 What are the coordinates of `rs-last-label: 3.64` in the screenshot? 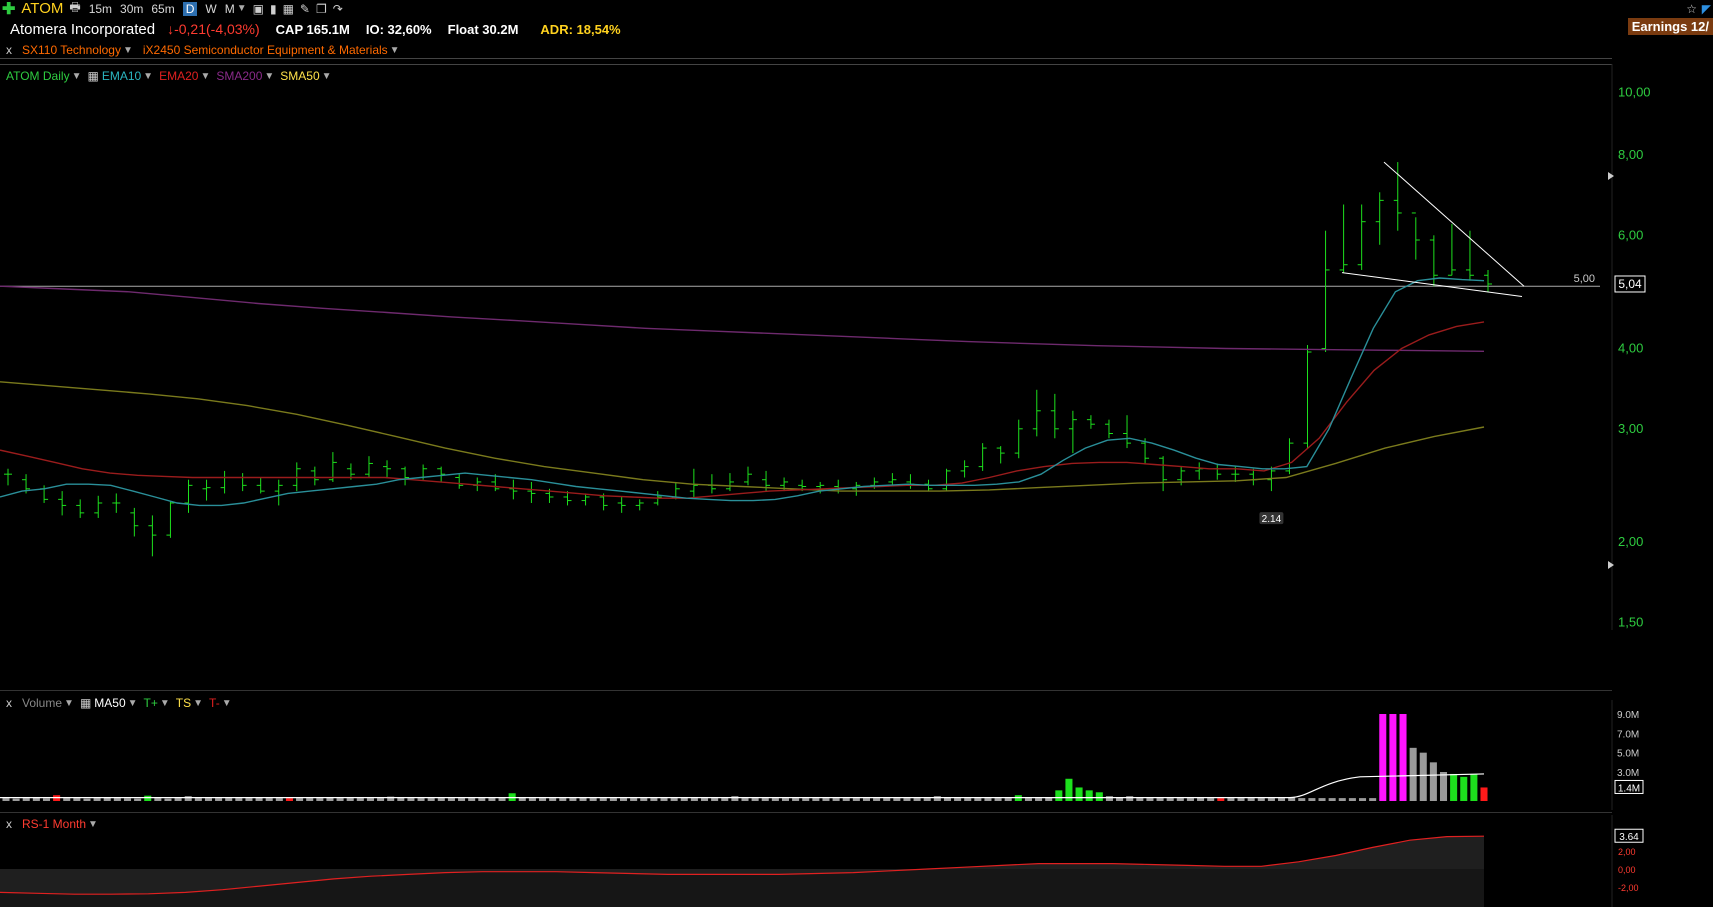 It's located at (1629, 837).